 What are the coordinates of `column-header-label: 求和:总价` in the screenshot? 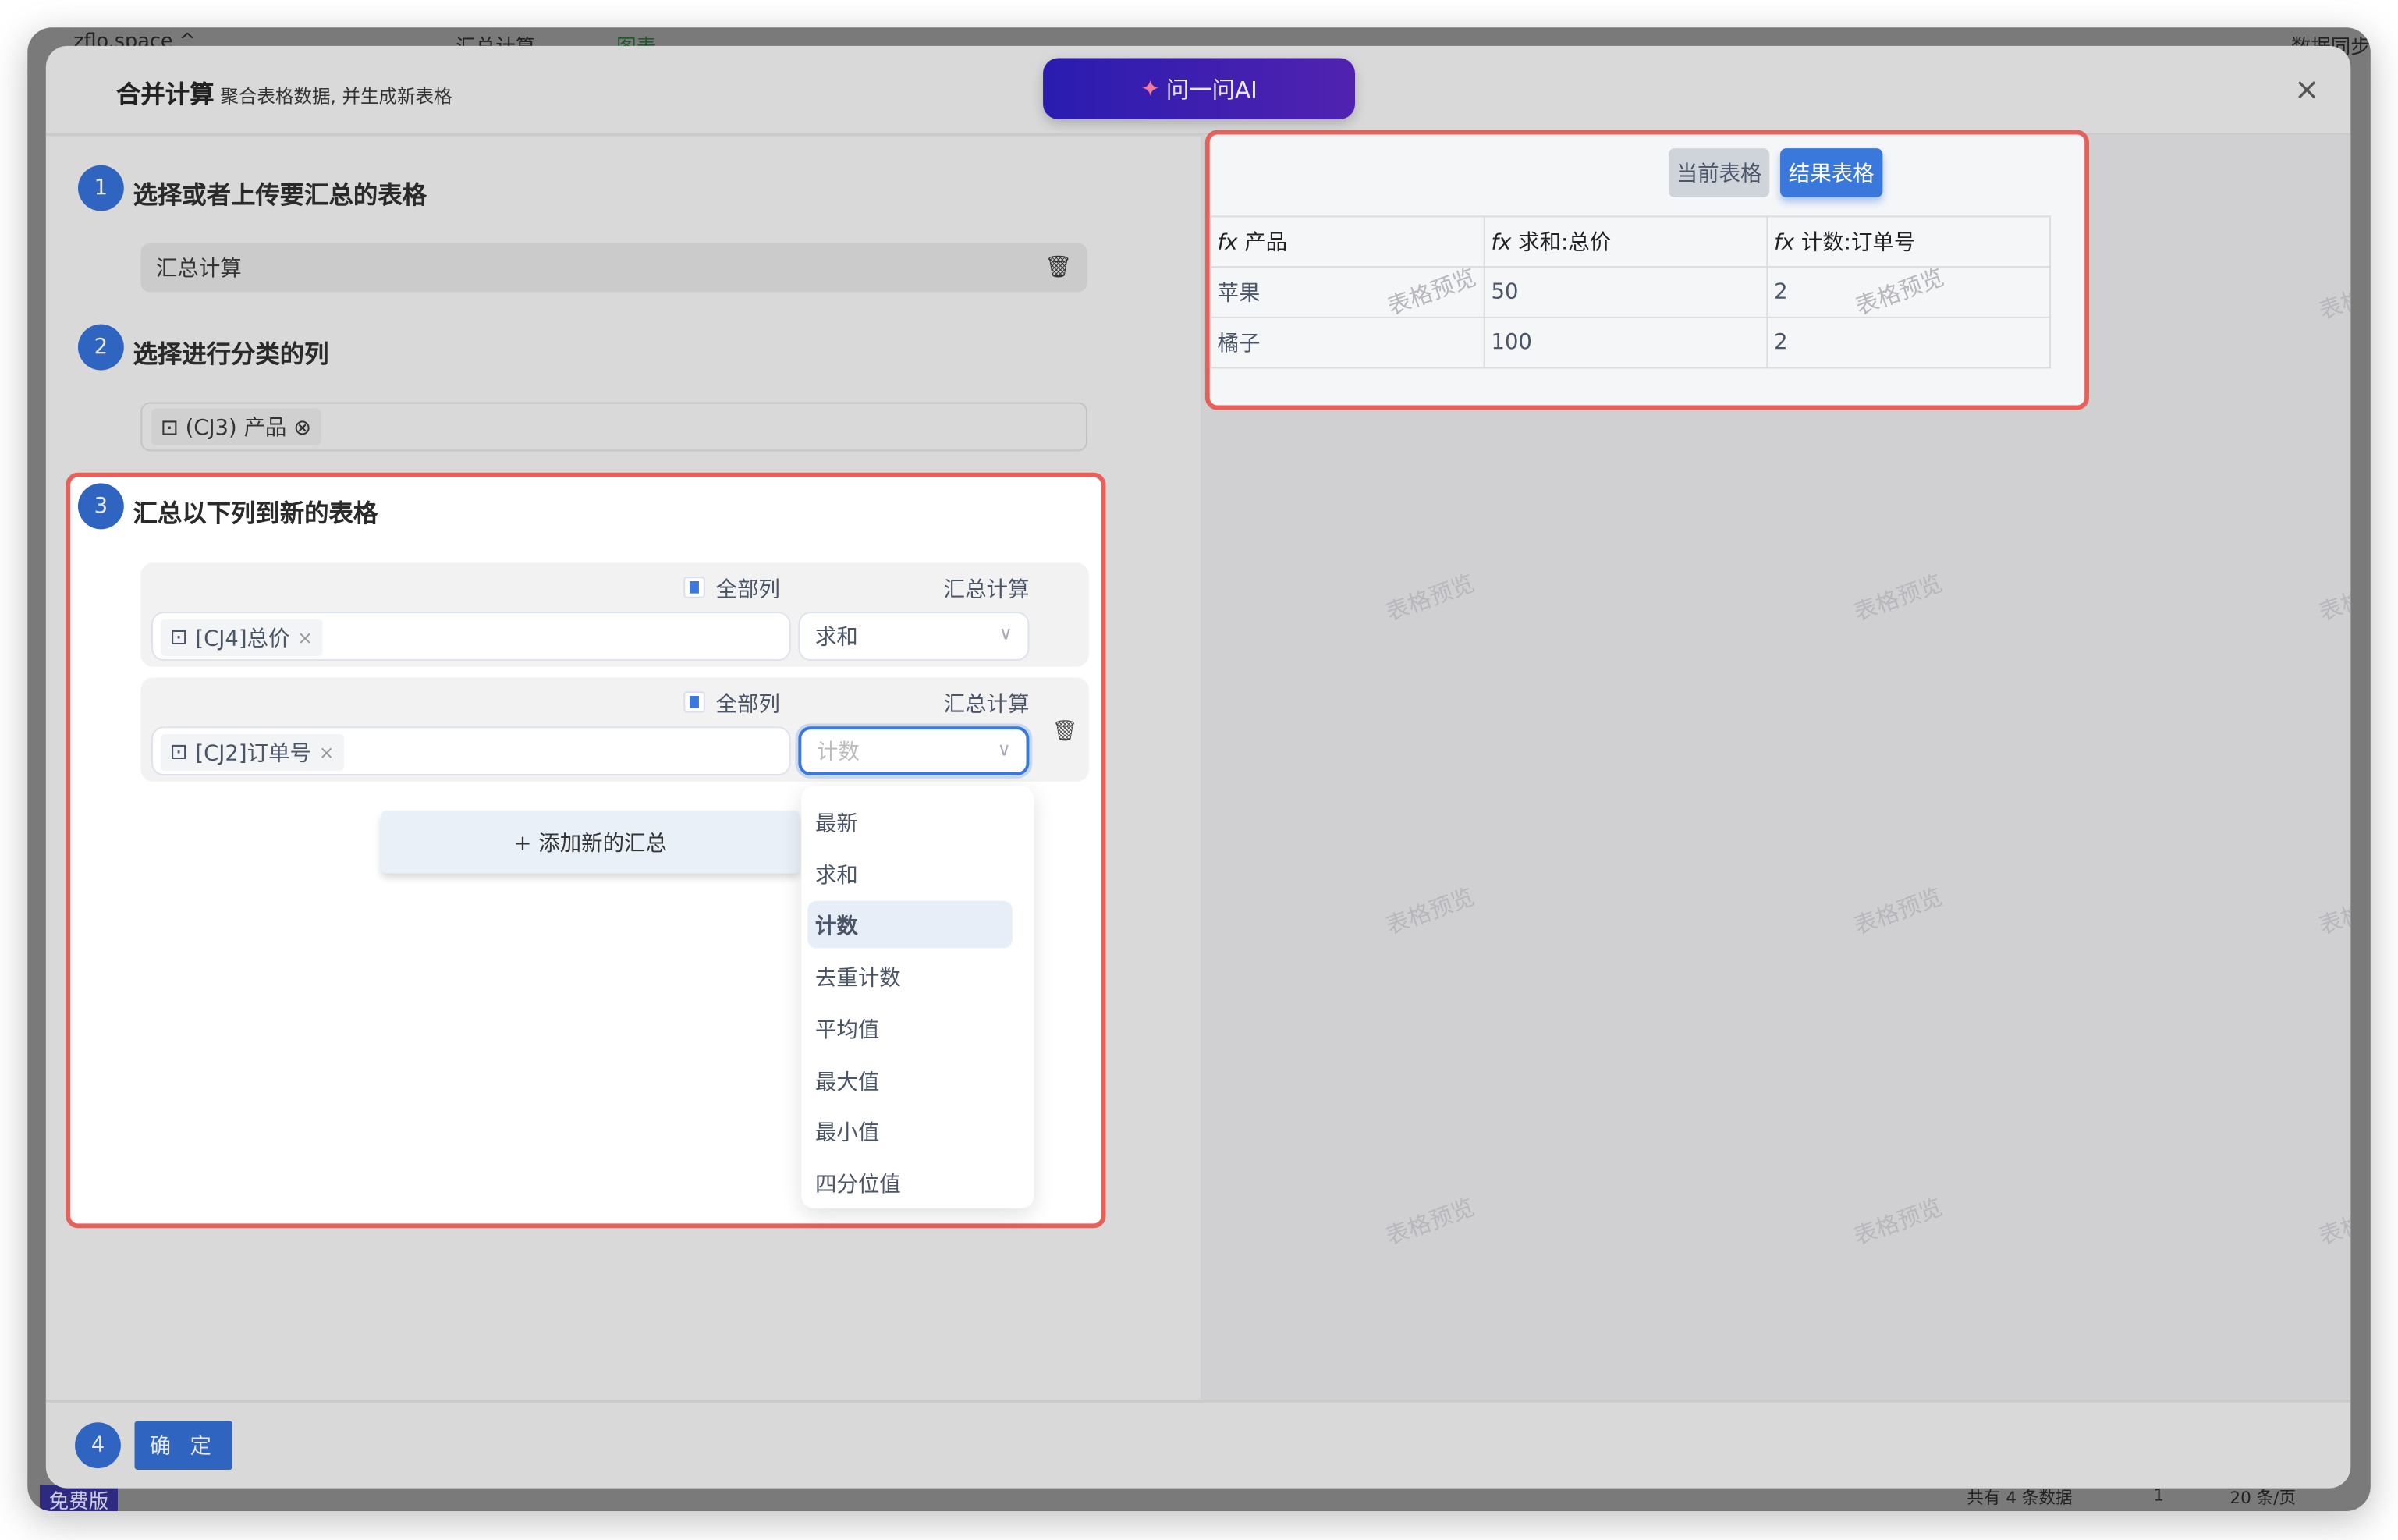 It's located at (1565, 243).